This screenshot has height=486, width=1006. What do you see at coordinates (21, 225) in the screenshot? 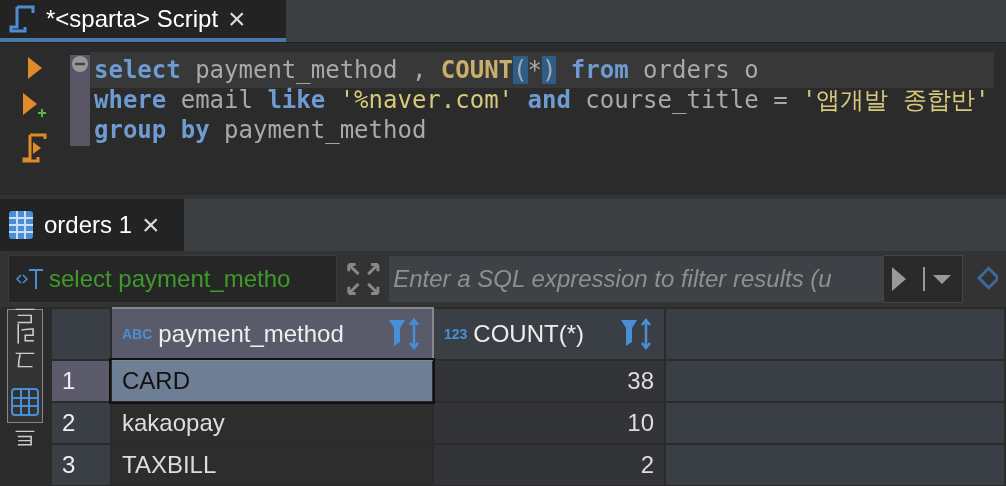
I see `table-icon` at bounding box center [21, 225].